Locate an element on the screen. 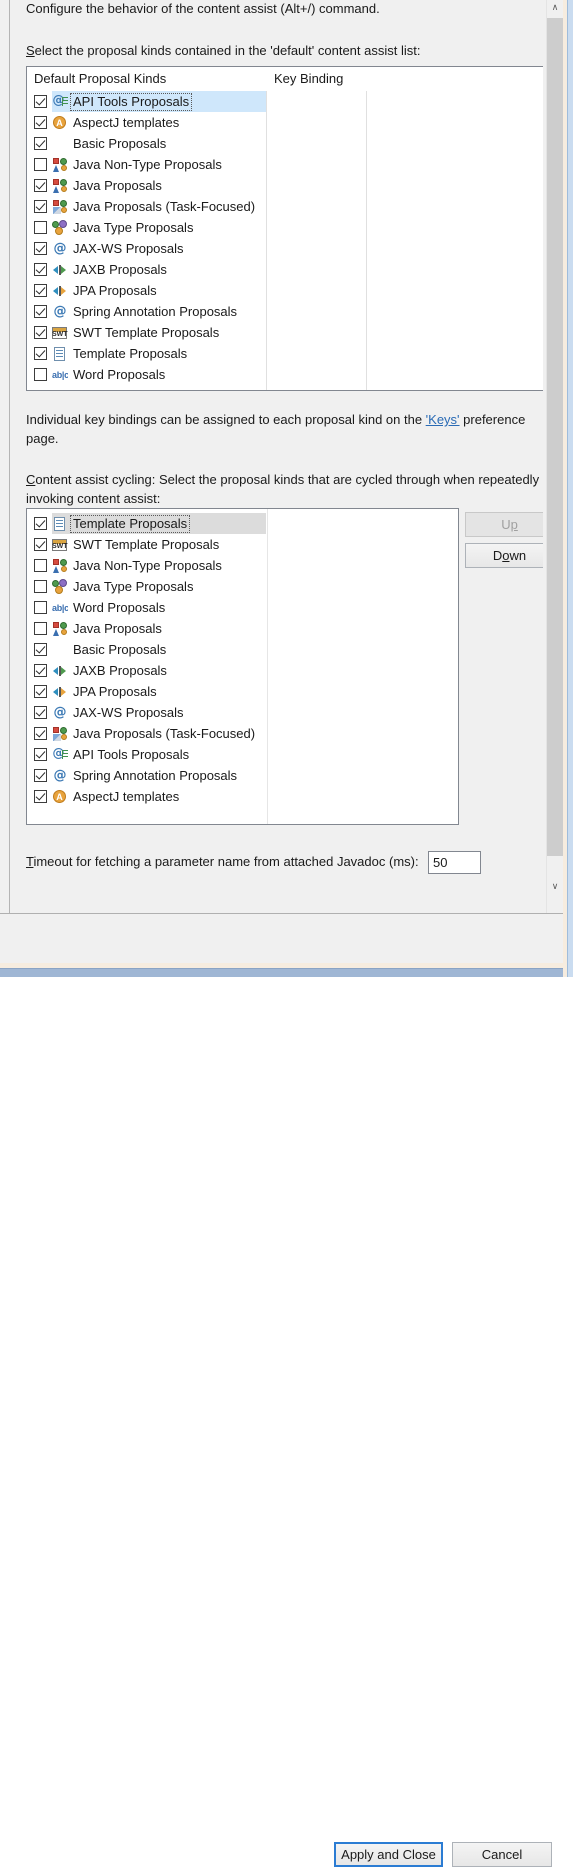 The width and height of the screenshot is (573, 1867). row-label: Java Proposals is located at coordinates (117, 628).